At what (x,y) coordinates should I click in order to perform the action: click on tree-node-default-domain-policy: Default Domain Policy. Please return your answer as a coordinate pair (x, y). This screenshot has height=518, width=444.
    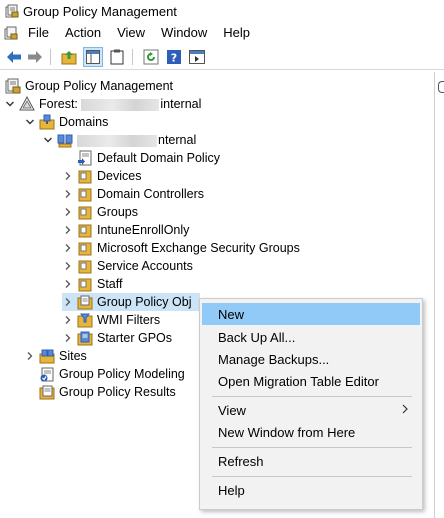
    Looking at the image, I should click on (141, 158).